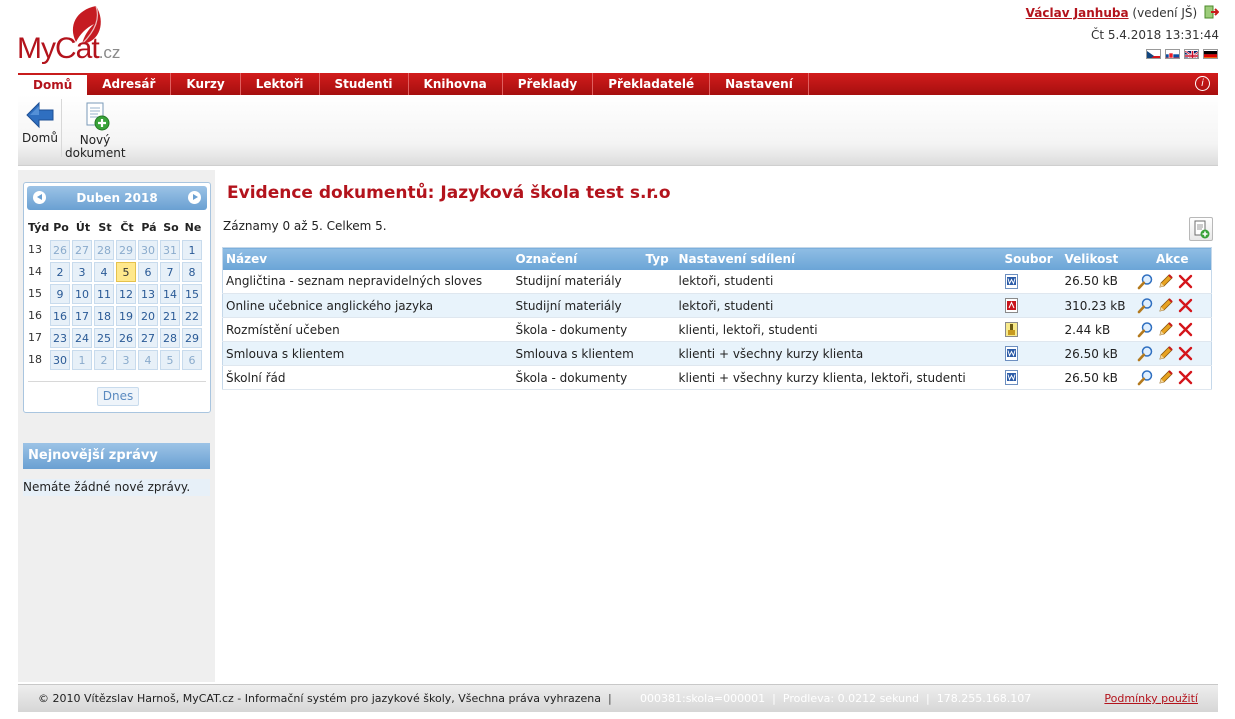 The image size is (1235, 719). What do you see at coordinates (1211, 12) in the screenshot?
I see `logout-icon` at bounding box center [1211, 12].